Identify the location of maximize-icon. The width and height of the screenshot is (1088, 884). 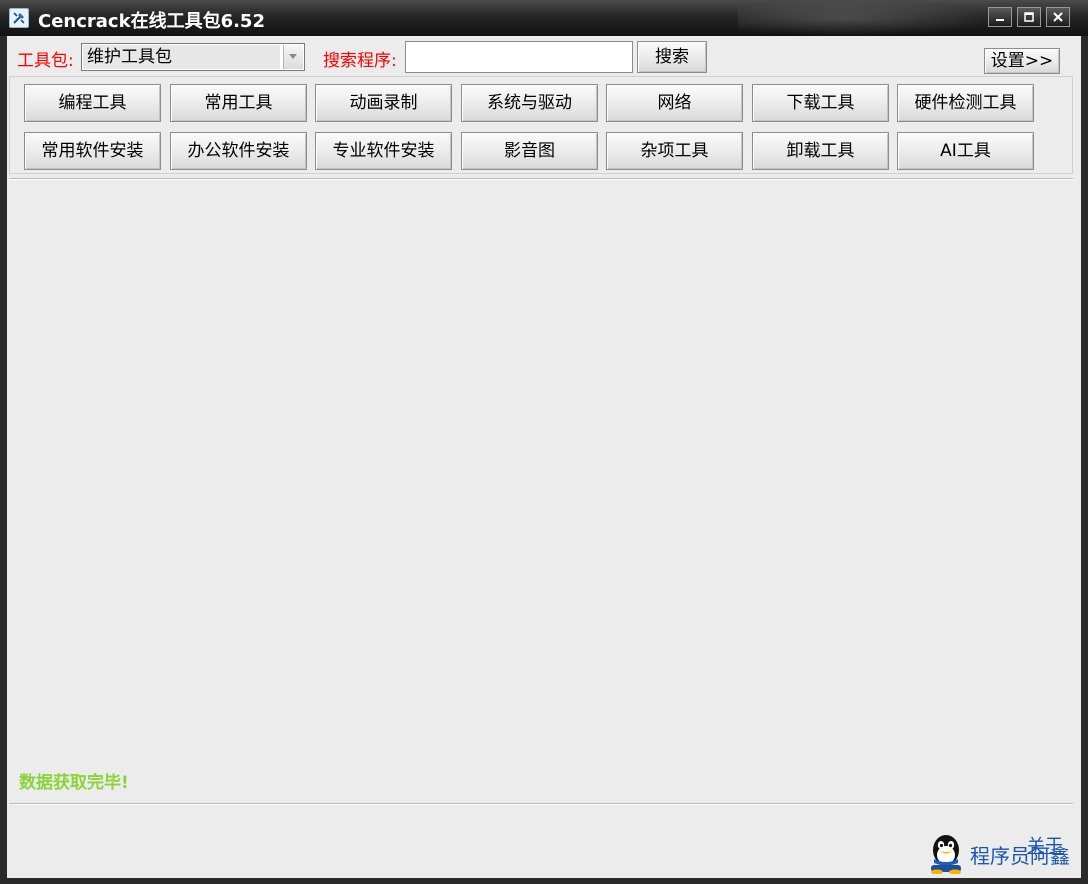
(1029, 17).